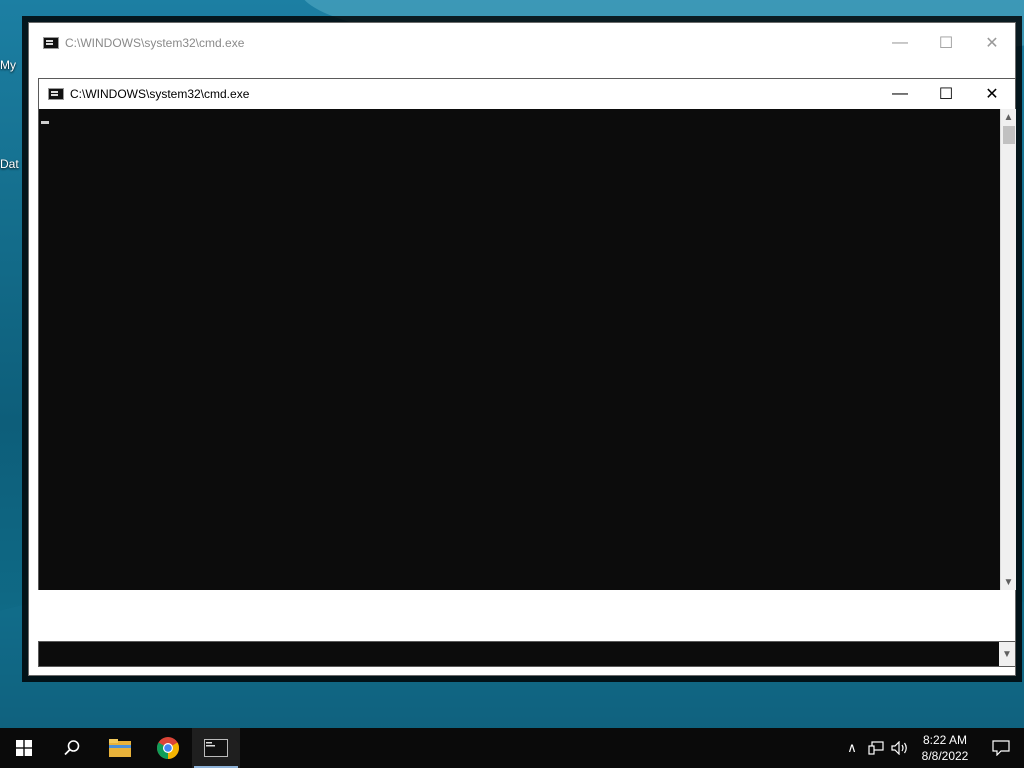 Image resolution: width=1024 pixels, height=768 pixels. I want to click on desktop-icon-label: Dat, so click(9, 164).